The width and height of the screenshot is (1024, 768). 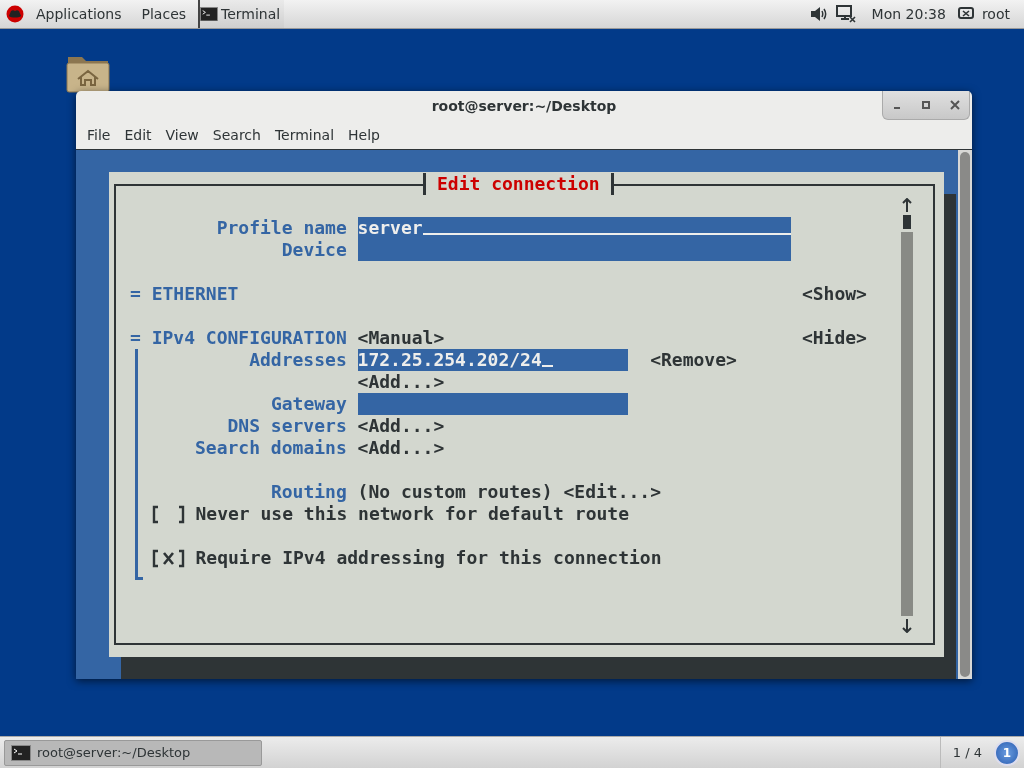 What do you see at coordinates (997, 14) in the screenshot?
I see `user-menu: root` at bounding box center [997, 14].